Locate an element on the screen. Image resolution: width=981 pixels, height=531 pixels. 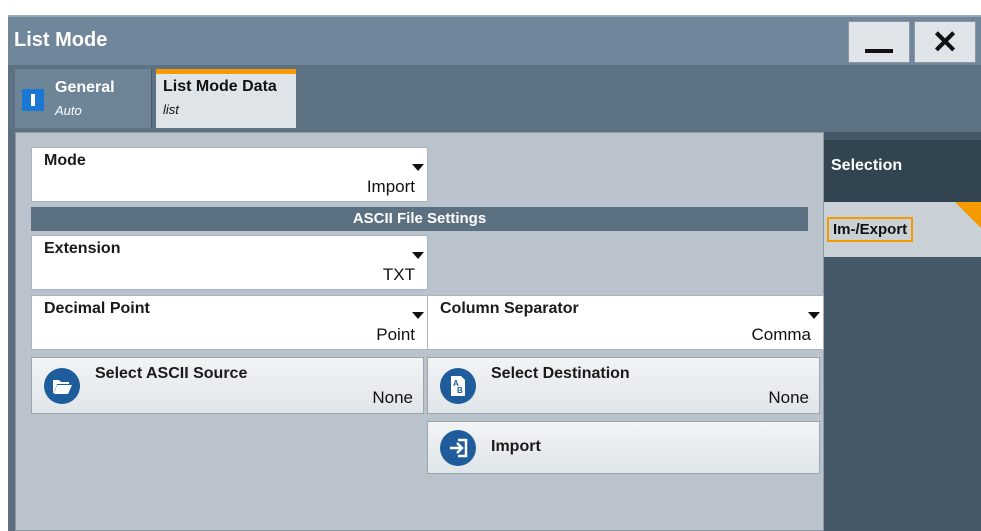
select-destination-button: AB Select Destination None is located at coordinates (623, 385).